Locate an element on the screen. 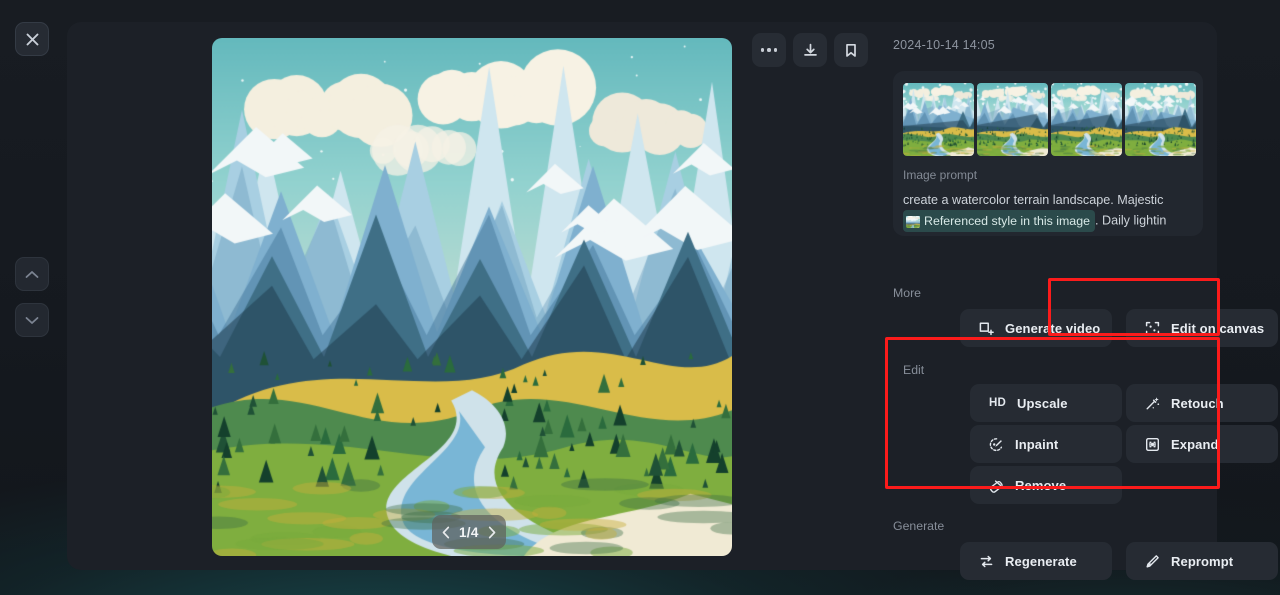 The image size is (1280, 595). bookmark-icon is located at coordinates (851, 50).